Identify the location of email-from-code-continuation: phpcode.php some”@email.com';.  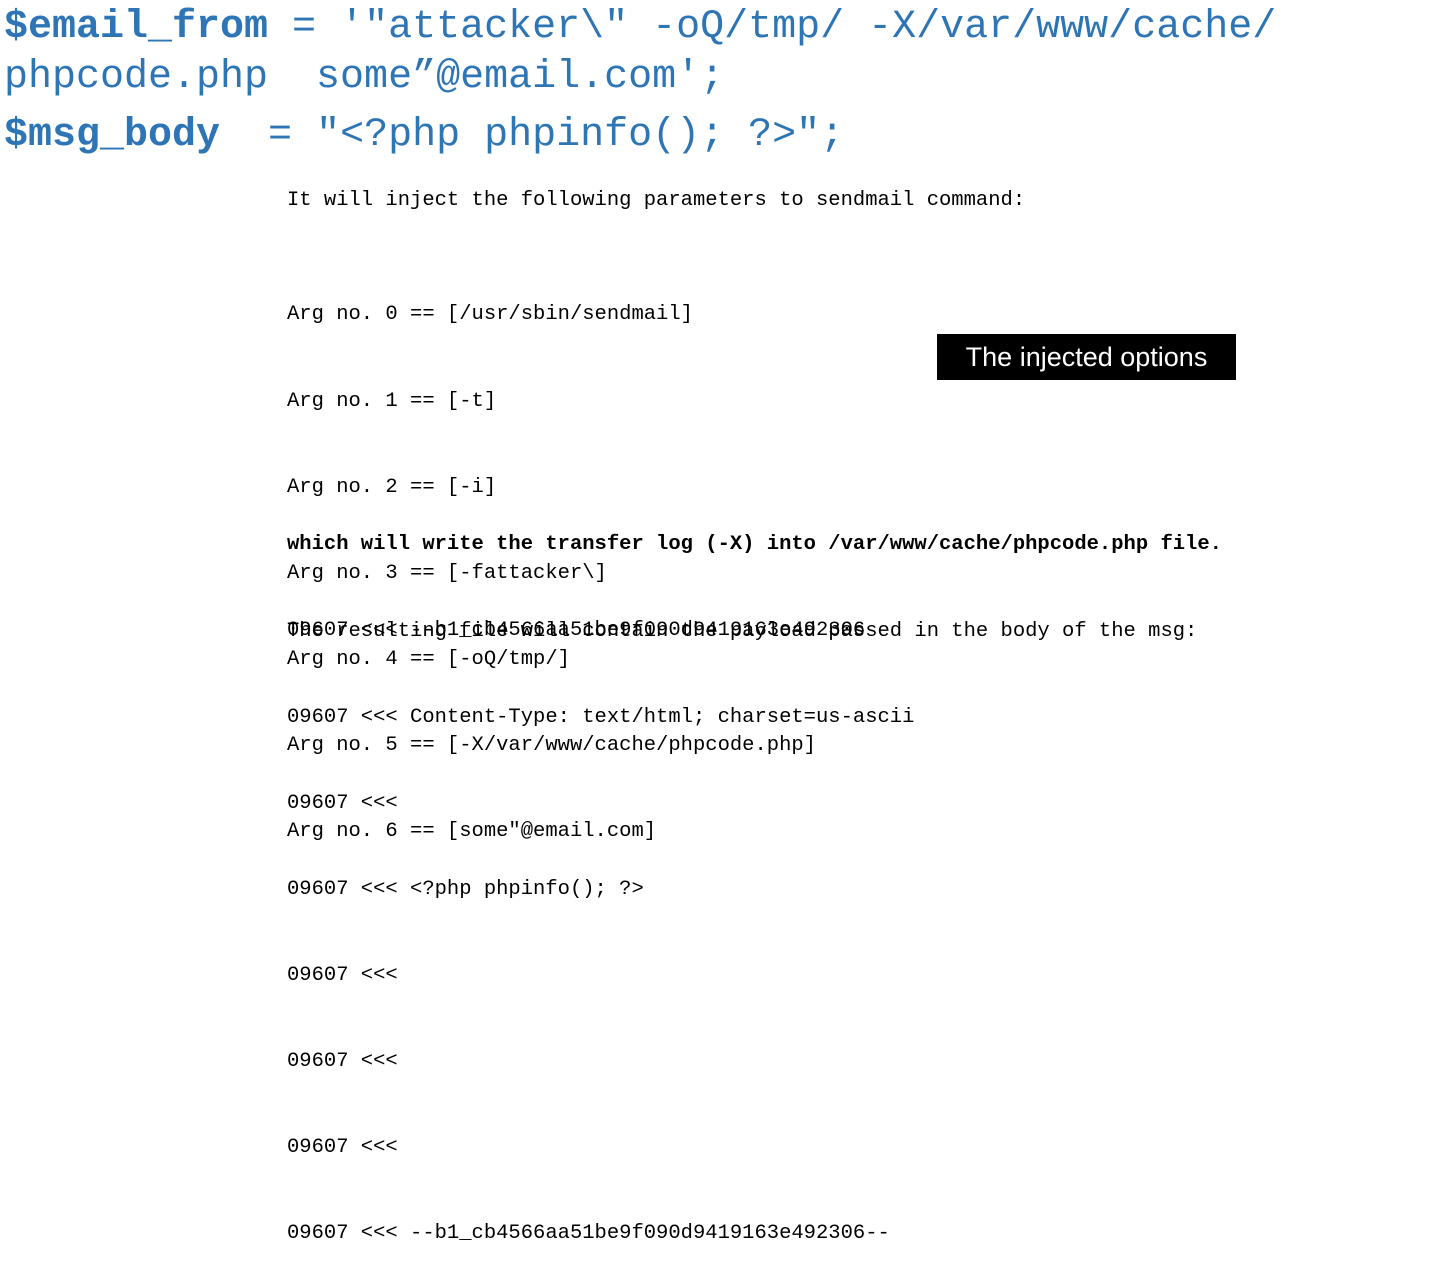
(364, 77).